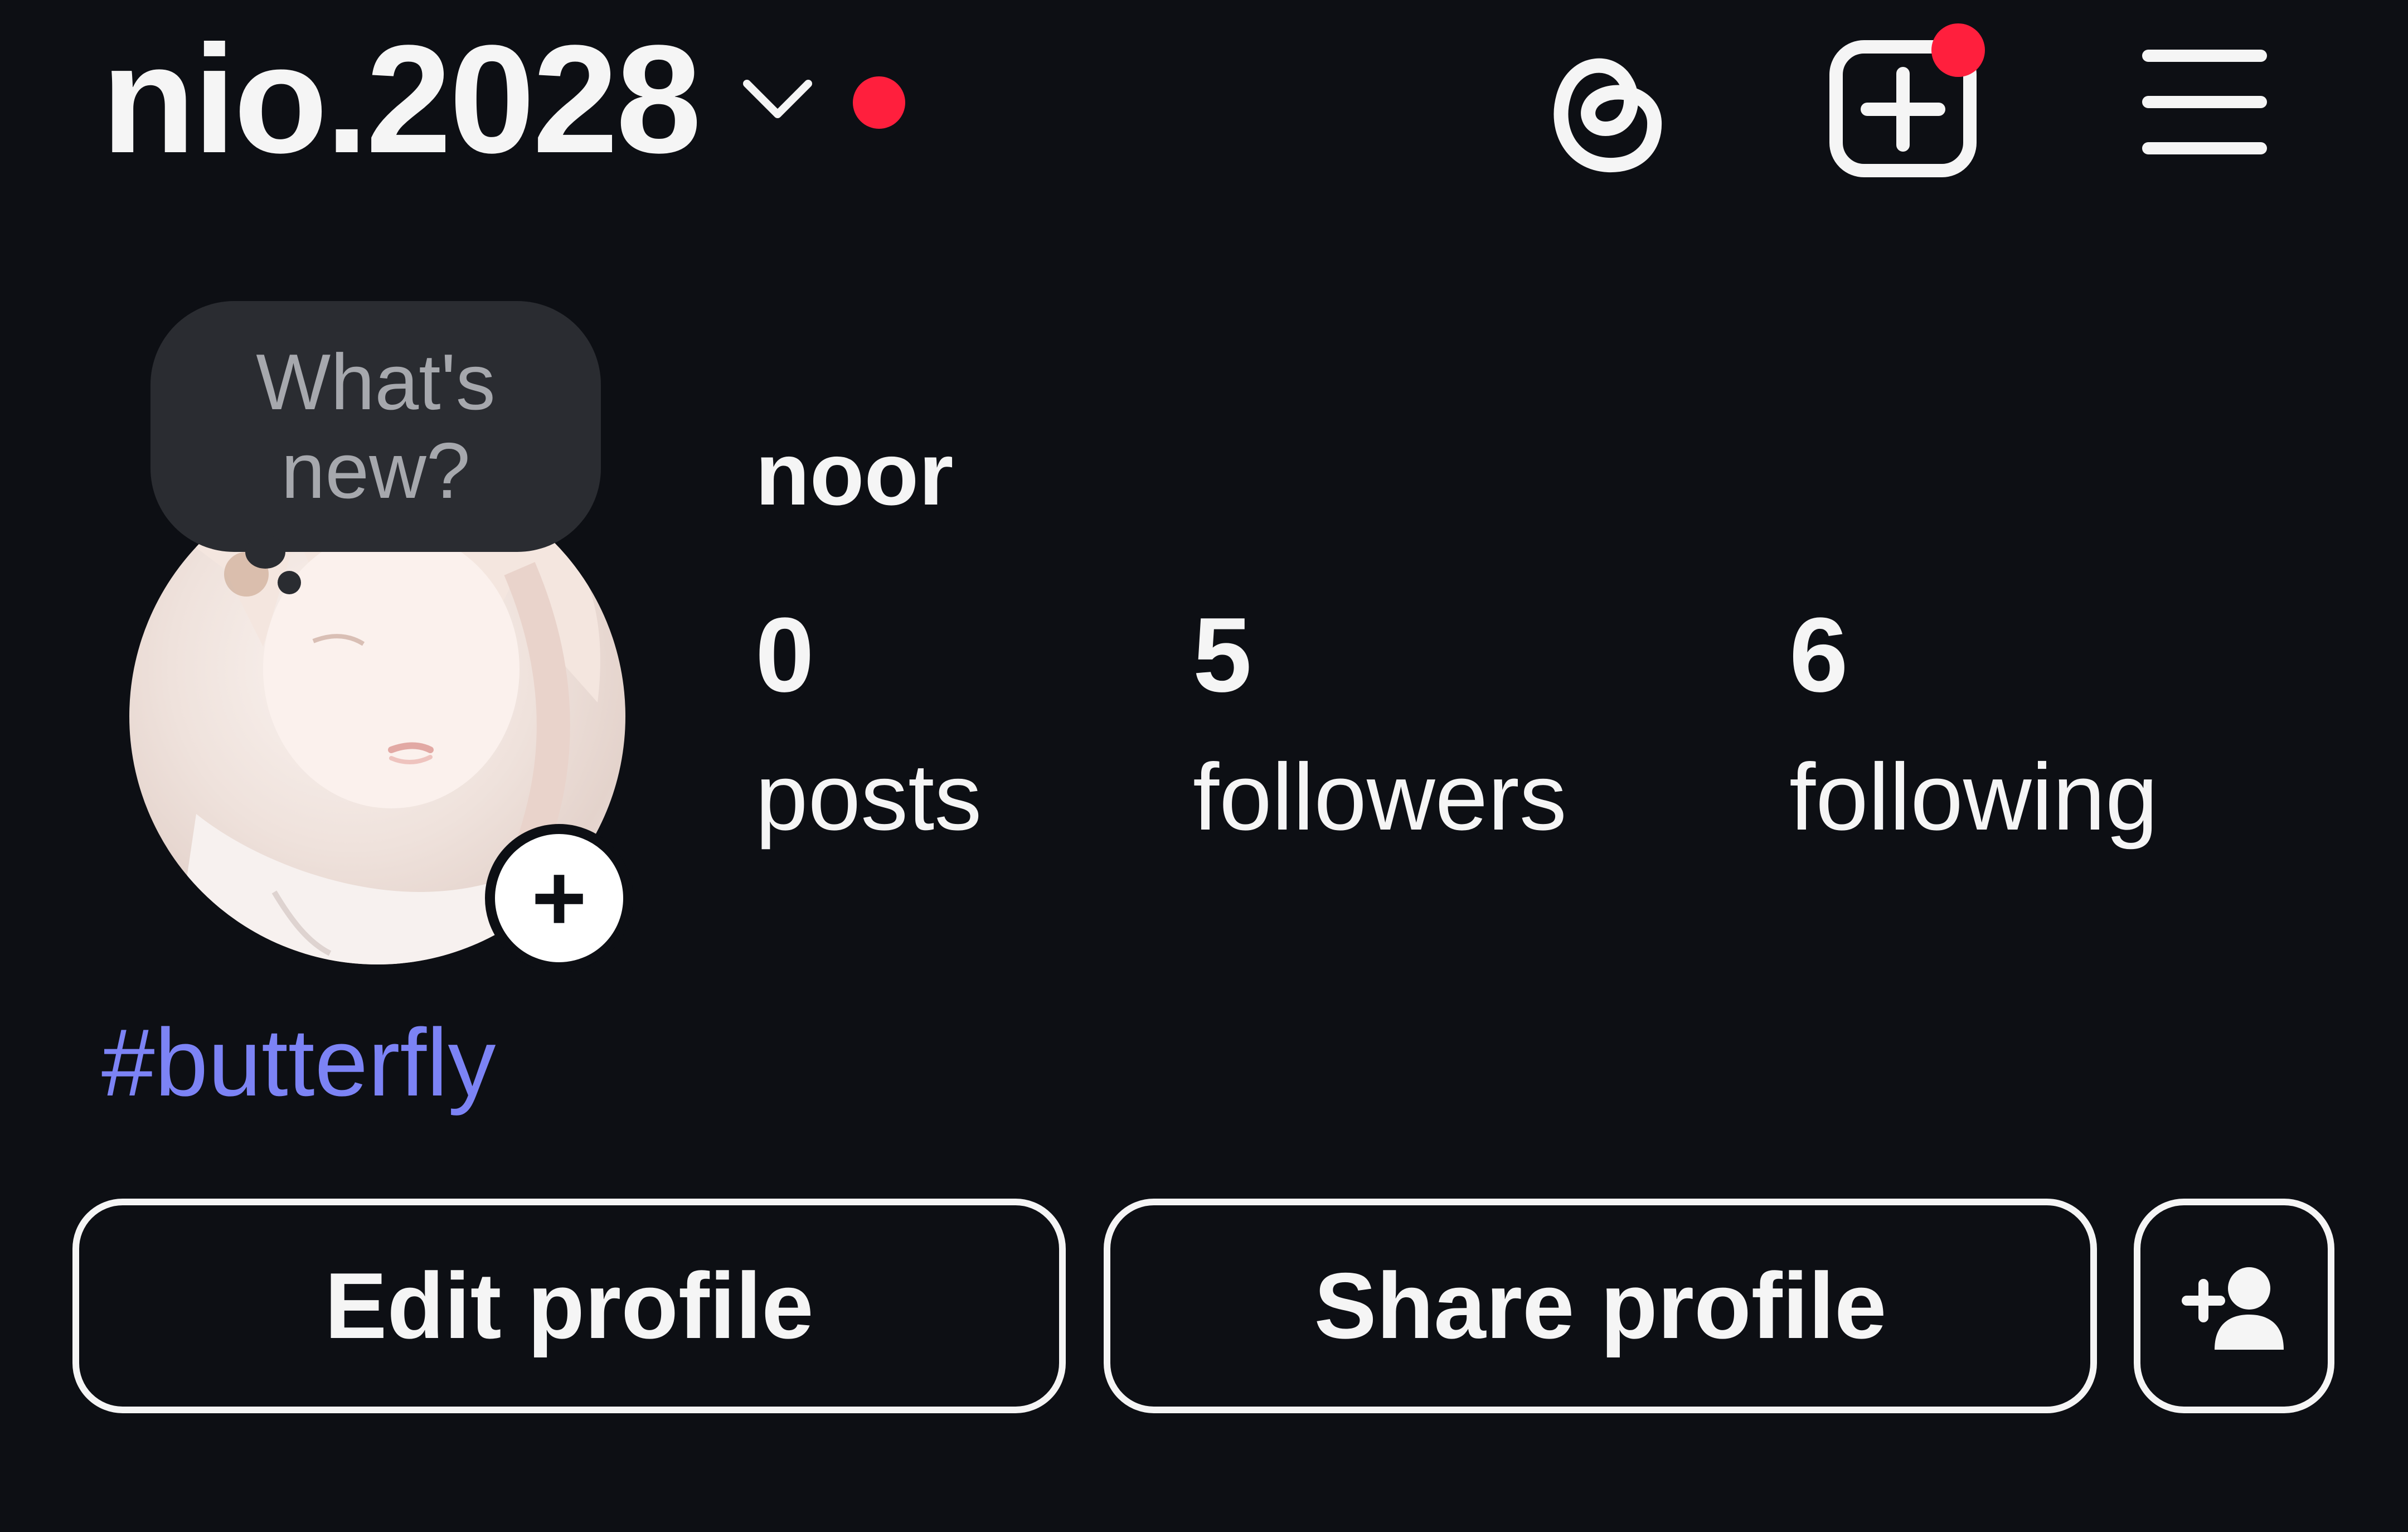  What do you see at coordinates (1380, 723) in the screenshot?
I see `followers-stat: 5 followers` at bounding box center [1380, 723].